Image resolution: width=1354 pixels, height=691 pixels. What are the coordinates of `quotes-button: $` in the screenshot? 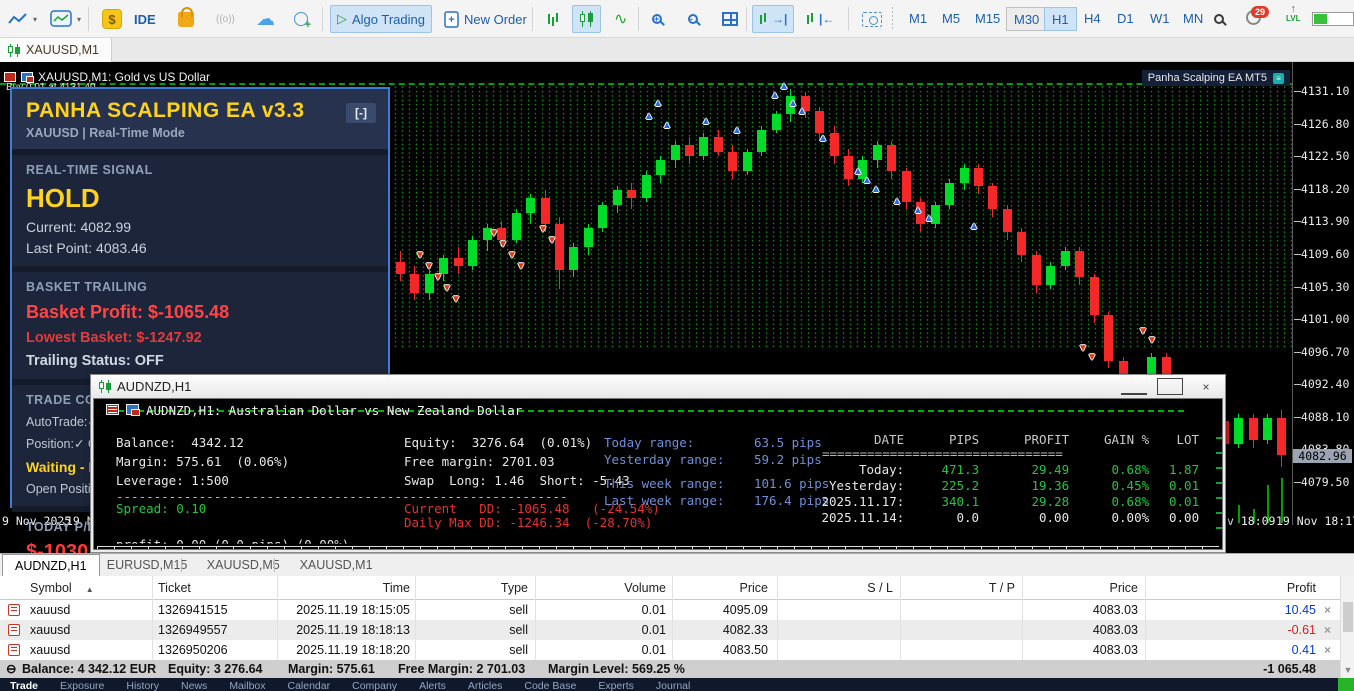 It's located at (112, 19).